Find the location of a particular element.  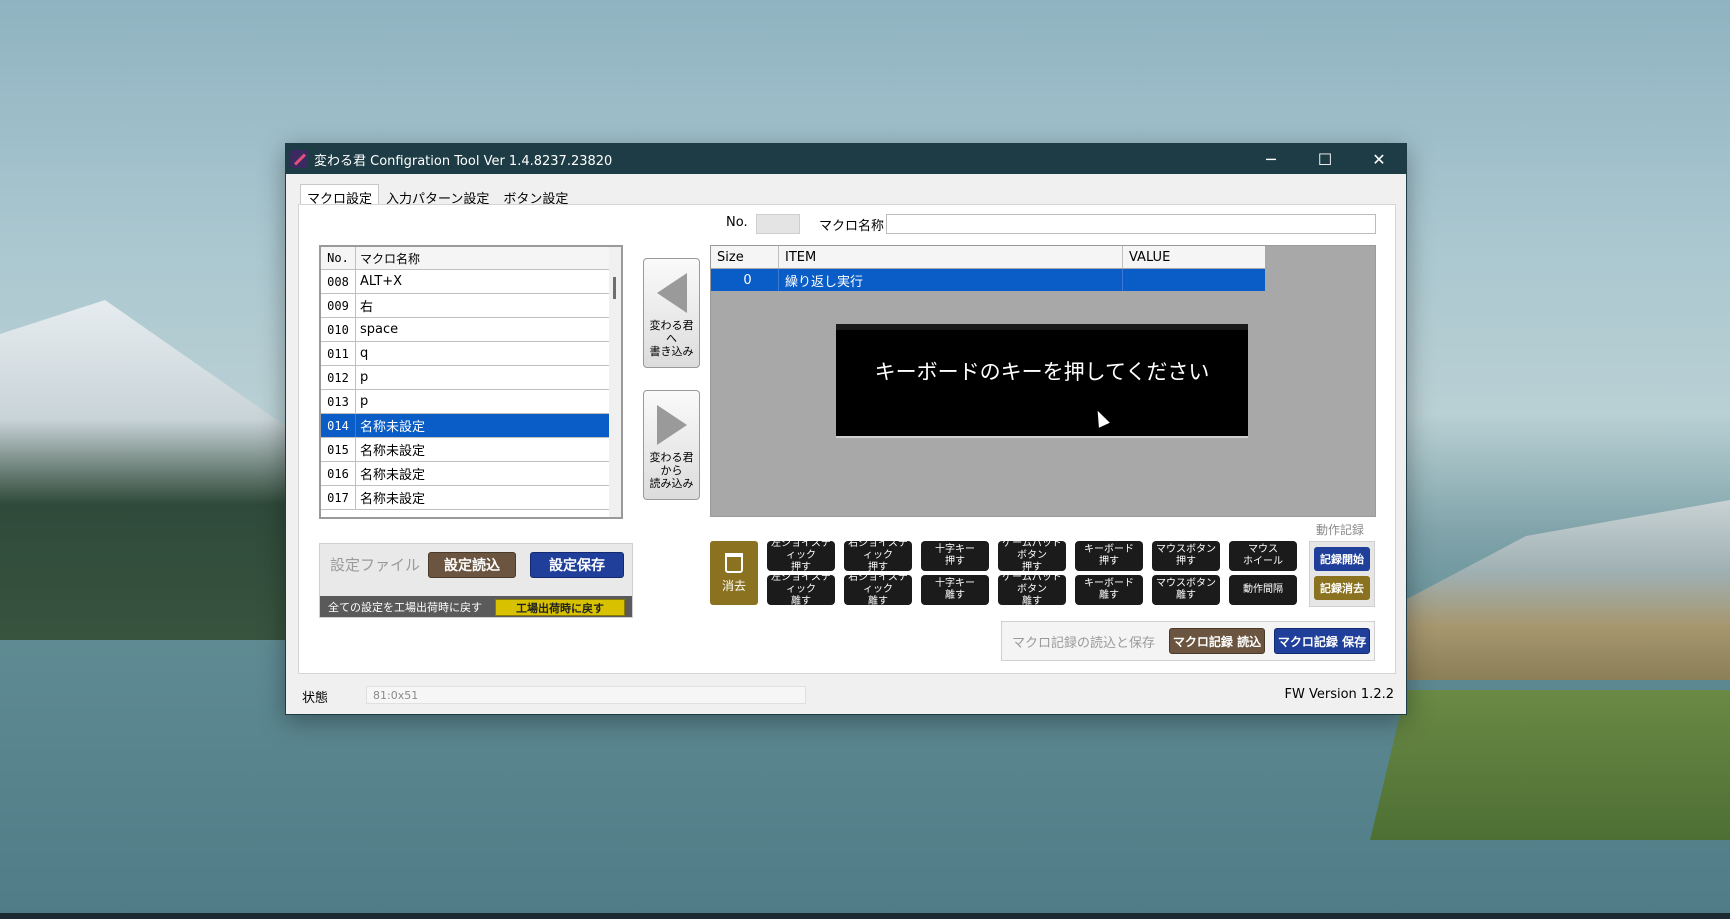

column-size: Size is located at coordinates (745, 257).